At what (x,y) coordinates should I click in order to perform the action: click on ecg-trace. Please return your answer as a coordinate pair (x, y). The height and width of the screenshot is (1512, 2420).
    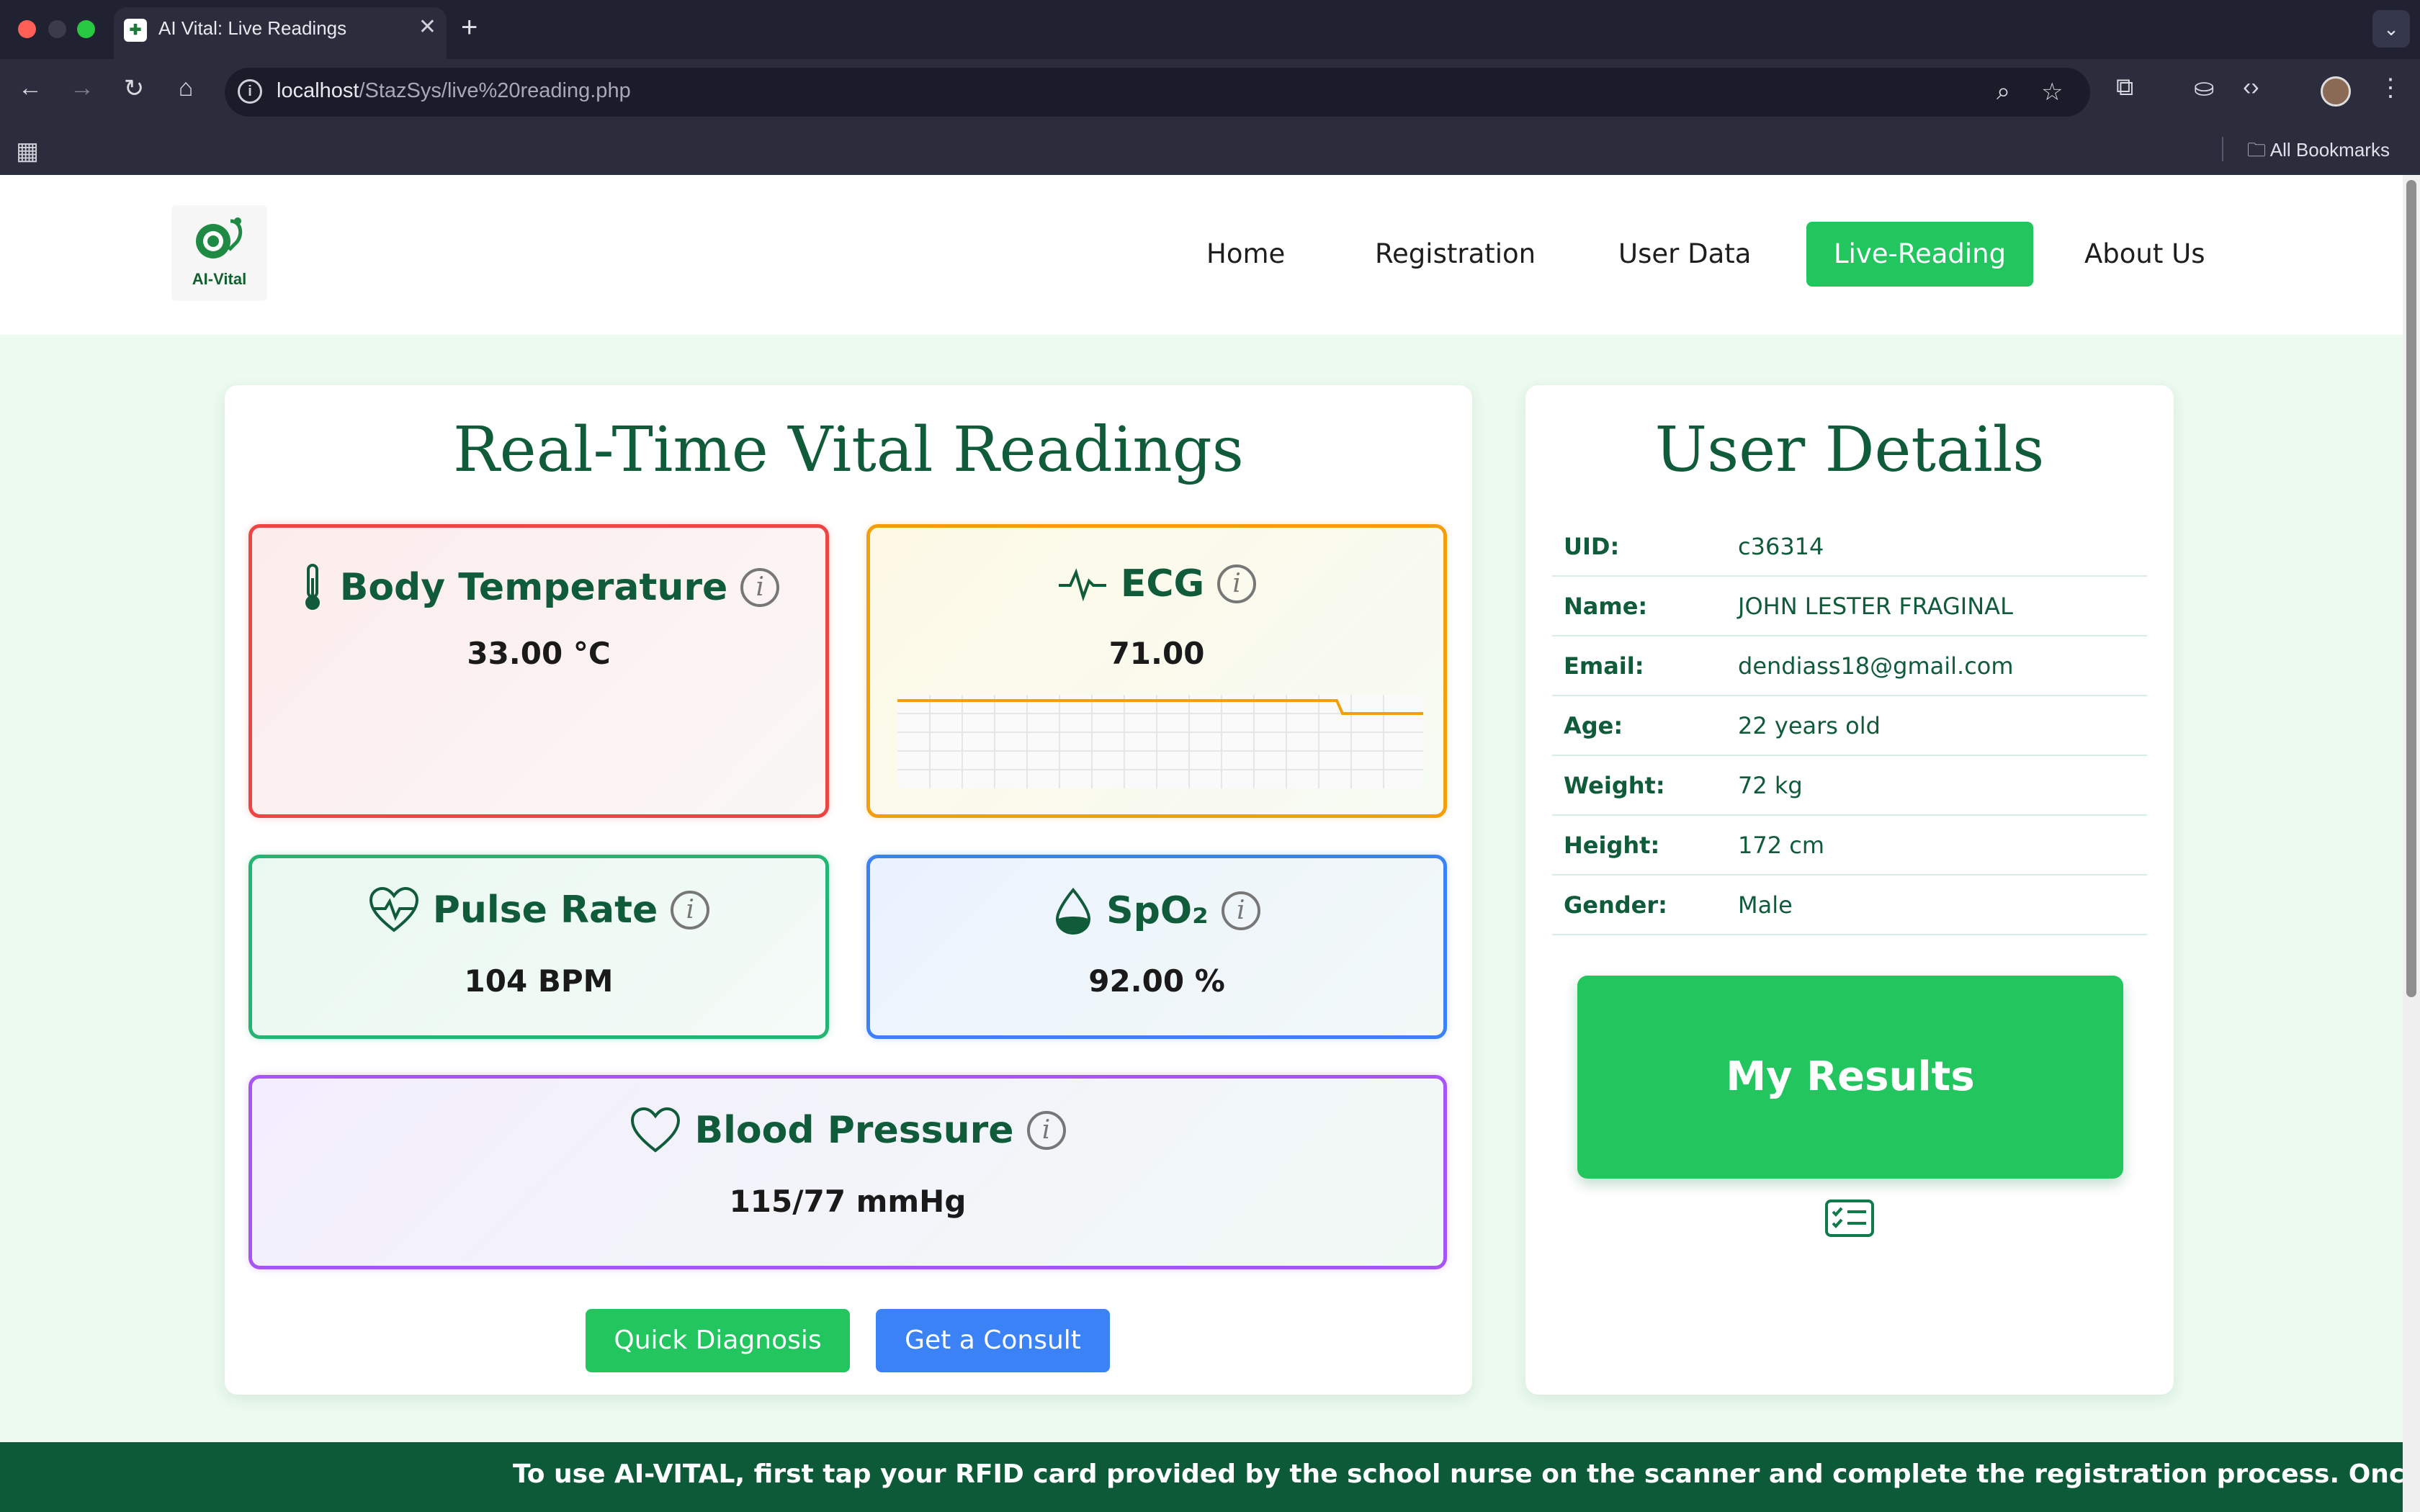
    Looking at the image, I should click on (1160, 707).